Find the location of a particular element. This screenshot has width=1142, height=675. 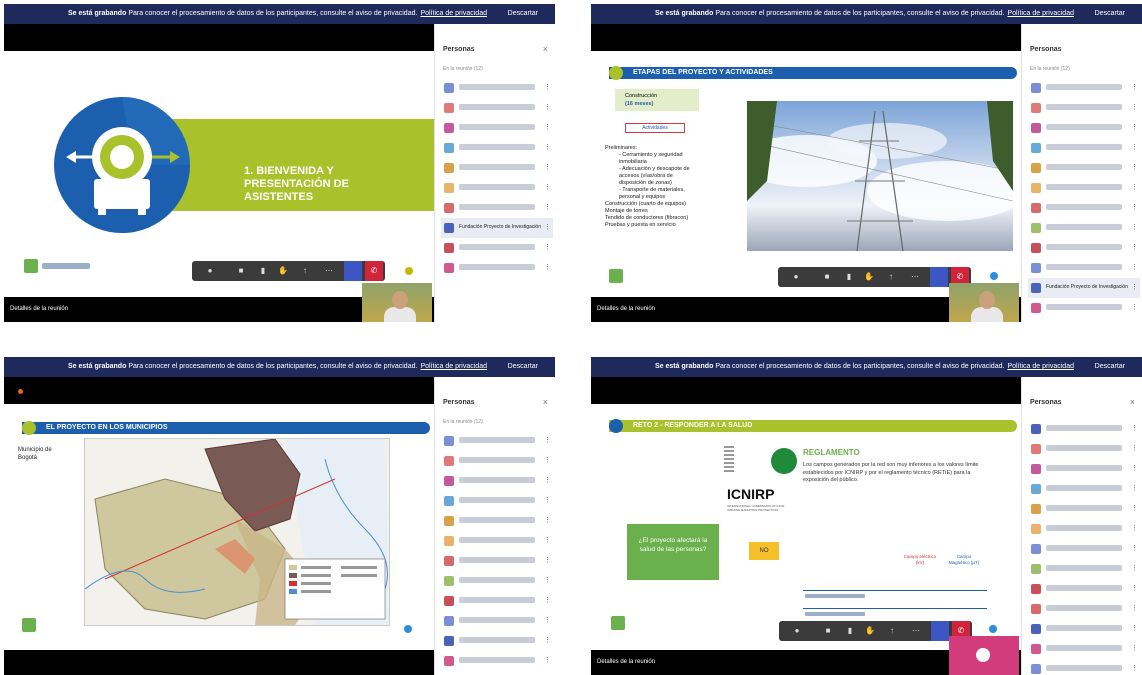

meeting-toolbar: ● ■ ▮ ✋ ↑ ⋯ ✆ is located at coordinates (874, 277).